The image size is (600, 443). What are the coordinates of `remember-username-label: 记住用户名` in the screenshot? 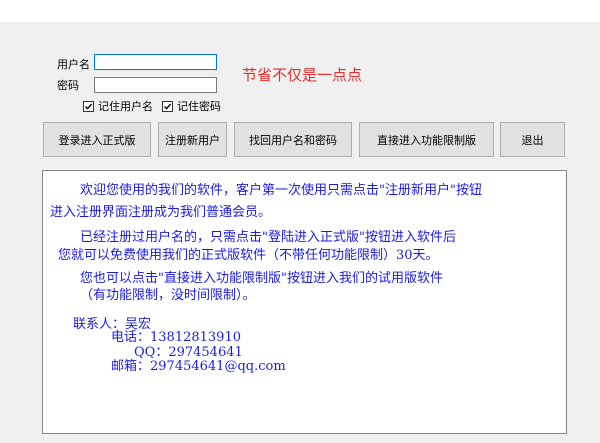 It's located at (125, 106).